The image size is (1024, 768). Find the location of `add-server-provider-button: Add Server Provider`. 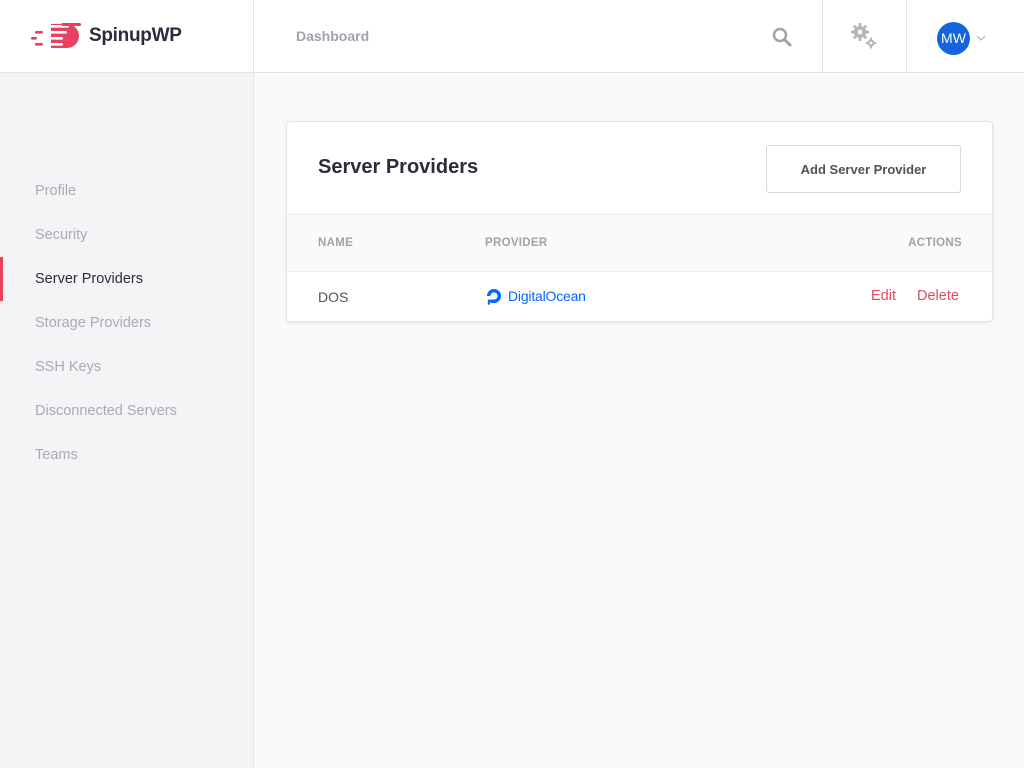

add-server-provider-button: Add Server Provider is located at coordinates (863, 169).